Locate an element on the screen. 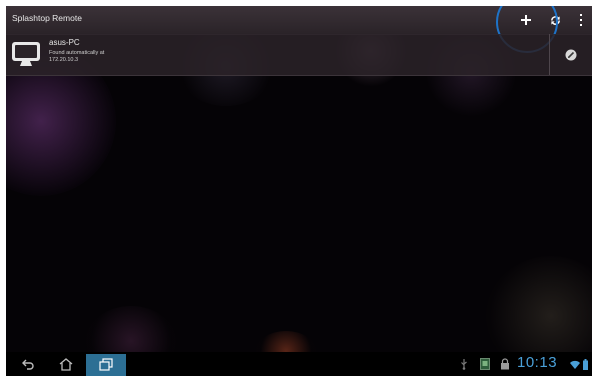 This screenshot has height=376, width=598. monitor-icon is located at coordinates (26, 54).